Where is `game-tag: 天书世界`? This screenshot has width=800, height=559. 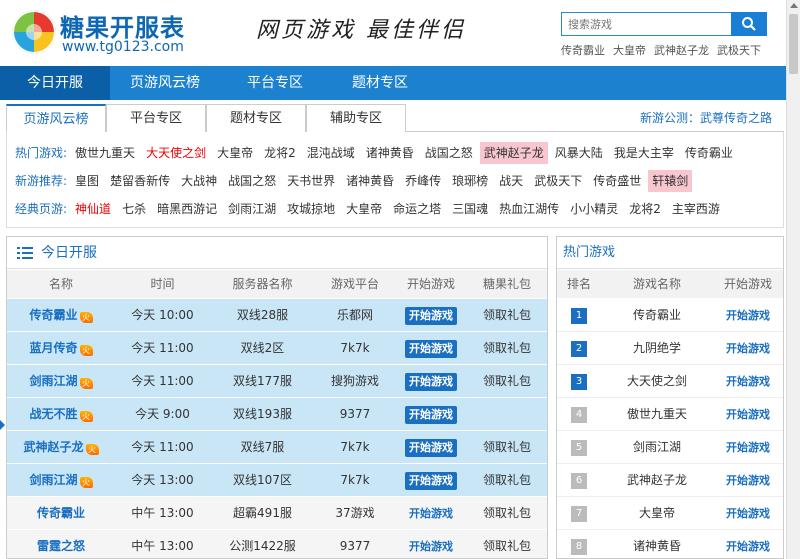 game-tag: 天书世界 is located at coordinates (311, 181).